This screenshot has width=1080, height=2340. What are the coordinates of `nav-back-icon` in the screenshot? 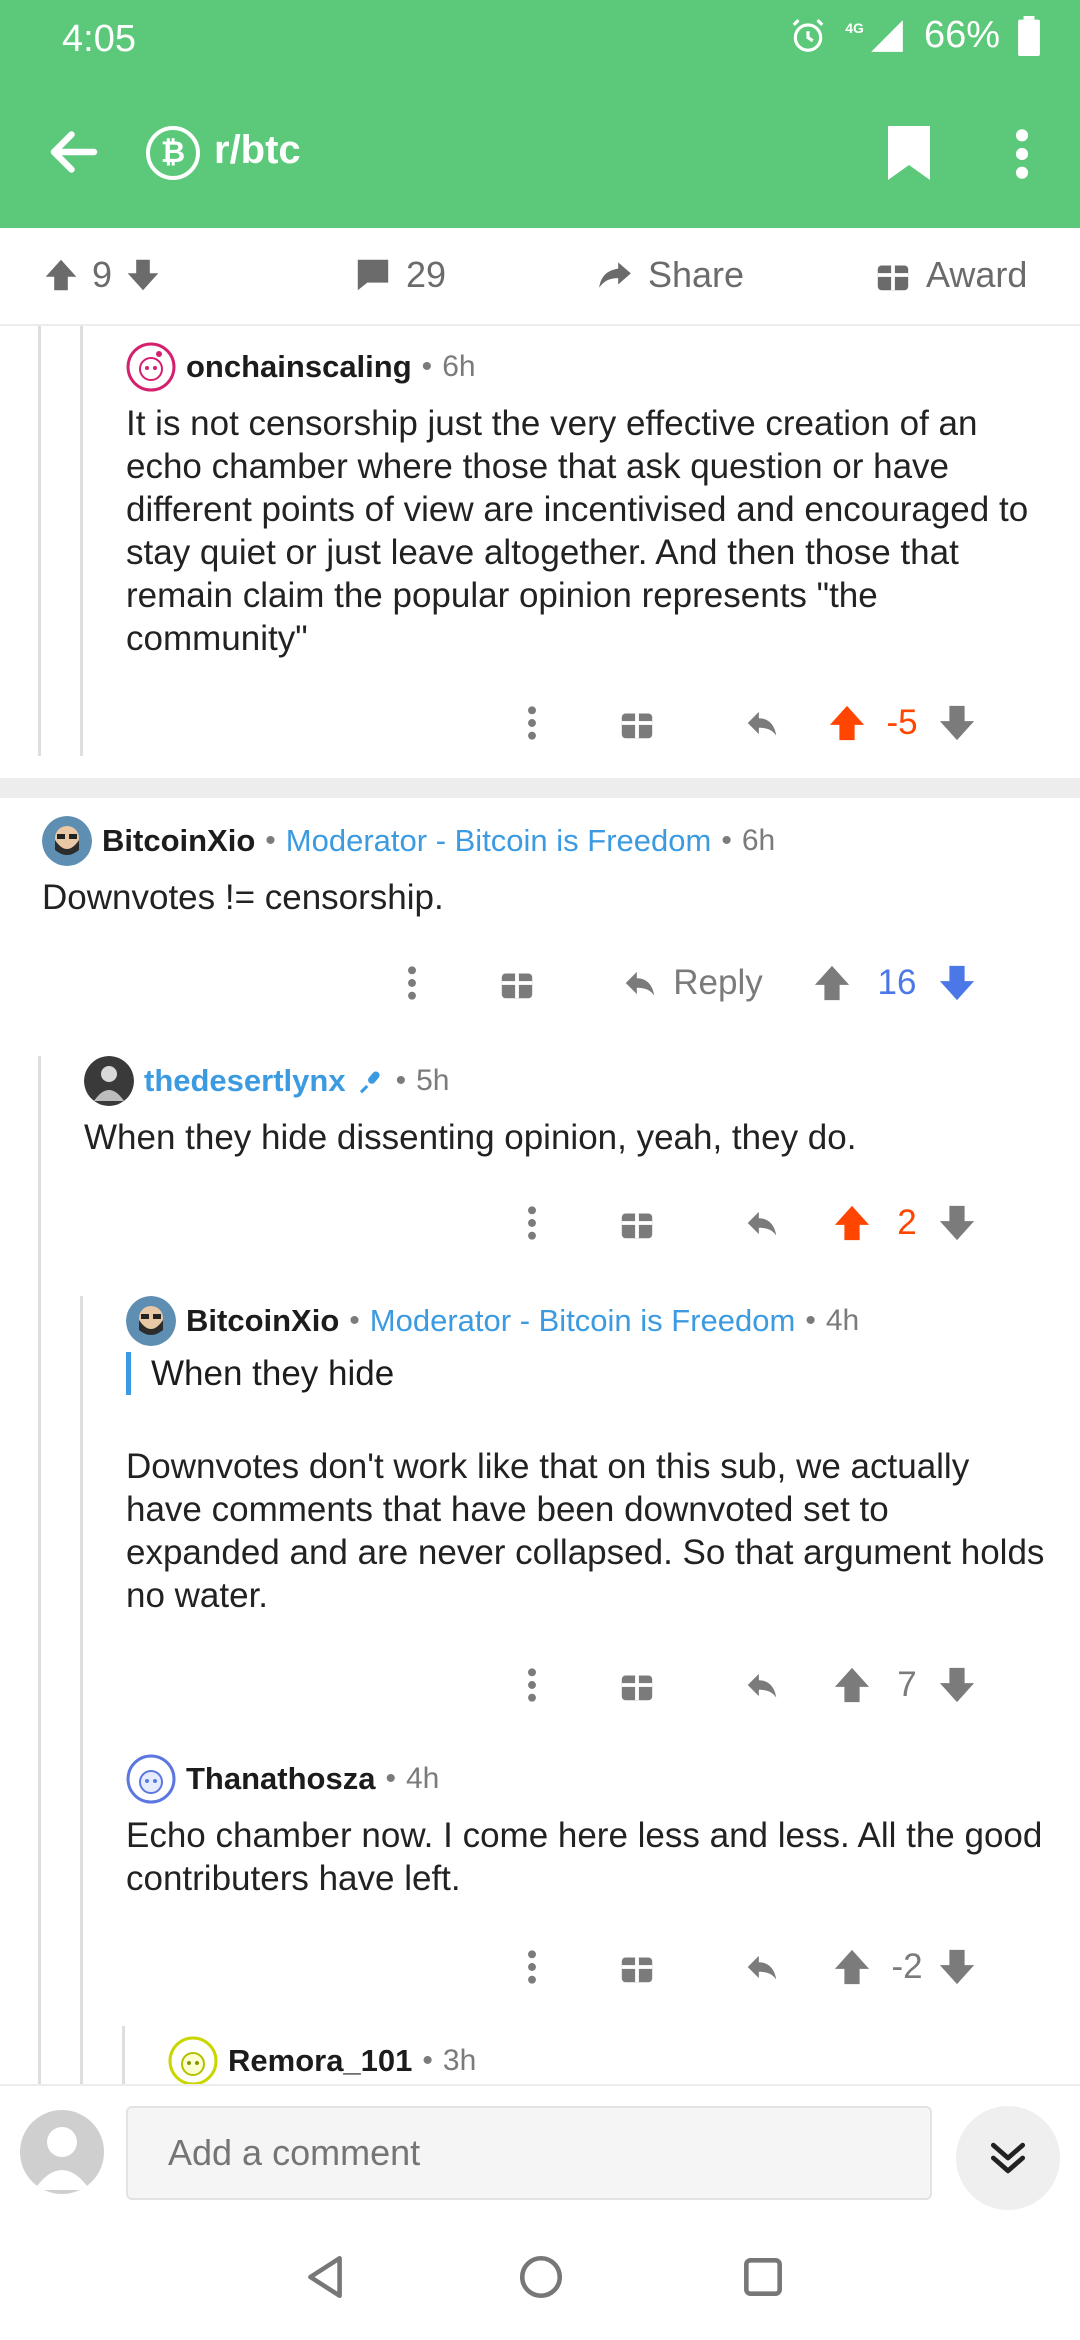 It's located at (325, 2277).